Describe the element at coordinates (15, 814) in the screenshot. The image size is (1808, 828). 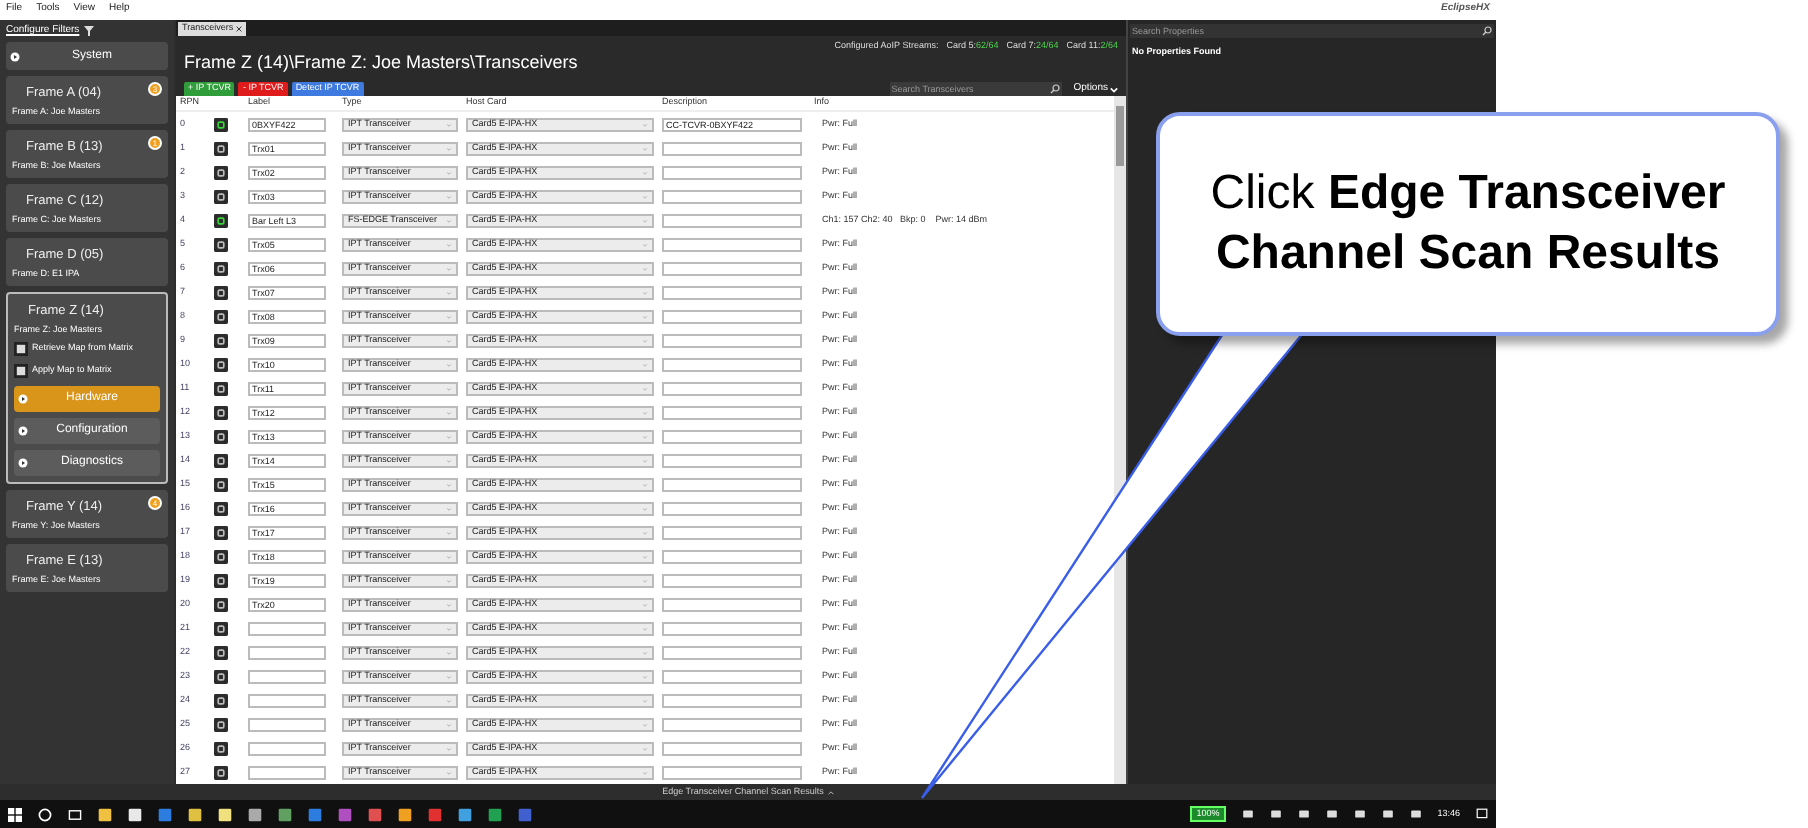
I see `windows-icon` at that location.